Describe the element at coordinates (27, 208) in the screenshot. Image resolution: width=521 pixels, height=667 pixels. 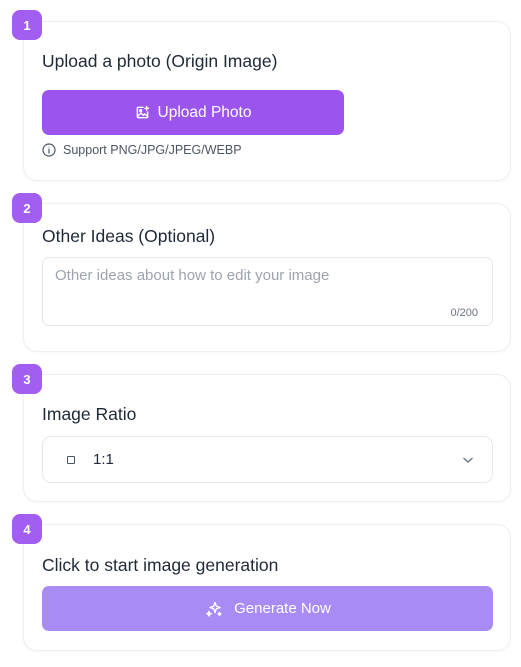
I see `step-badge-2: 2` at that location.